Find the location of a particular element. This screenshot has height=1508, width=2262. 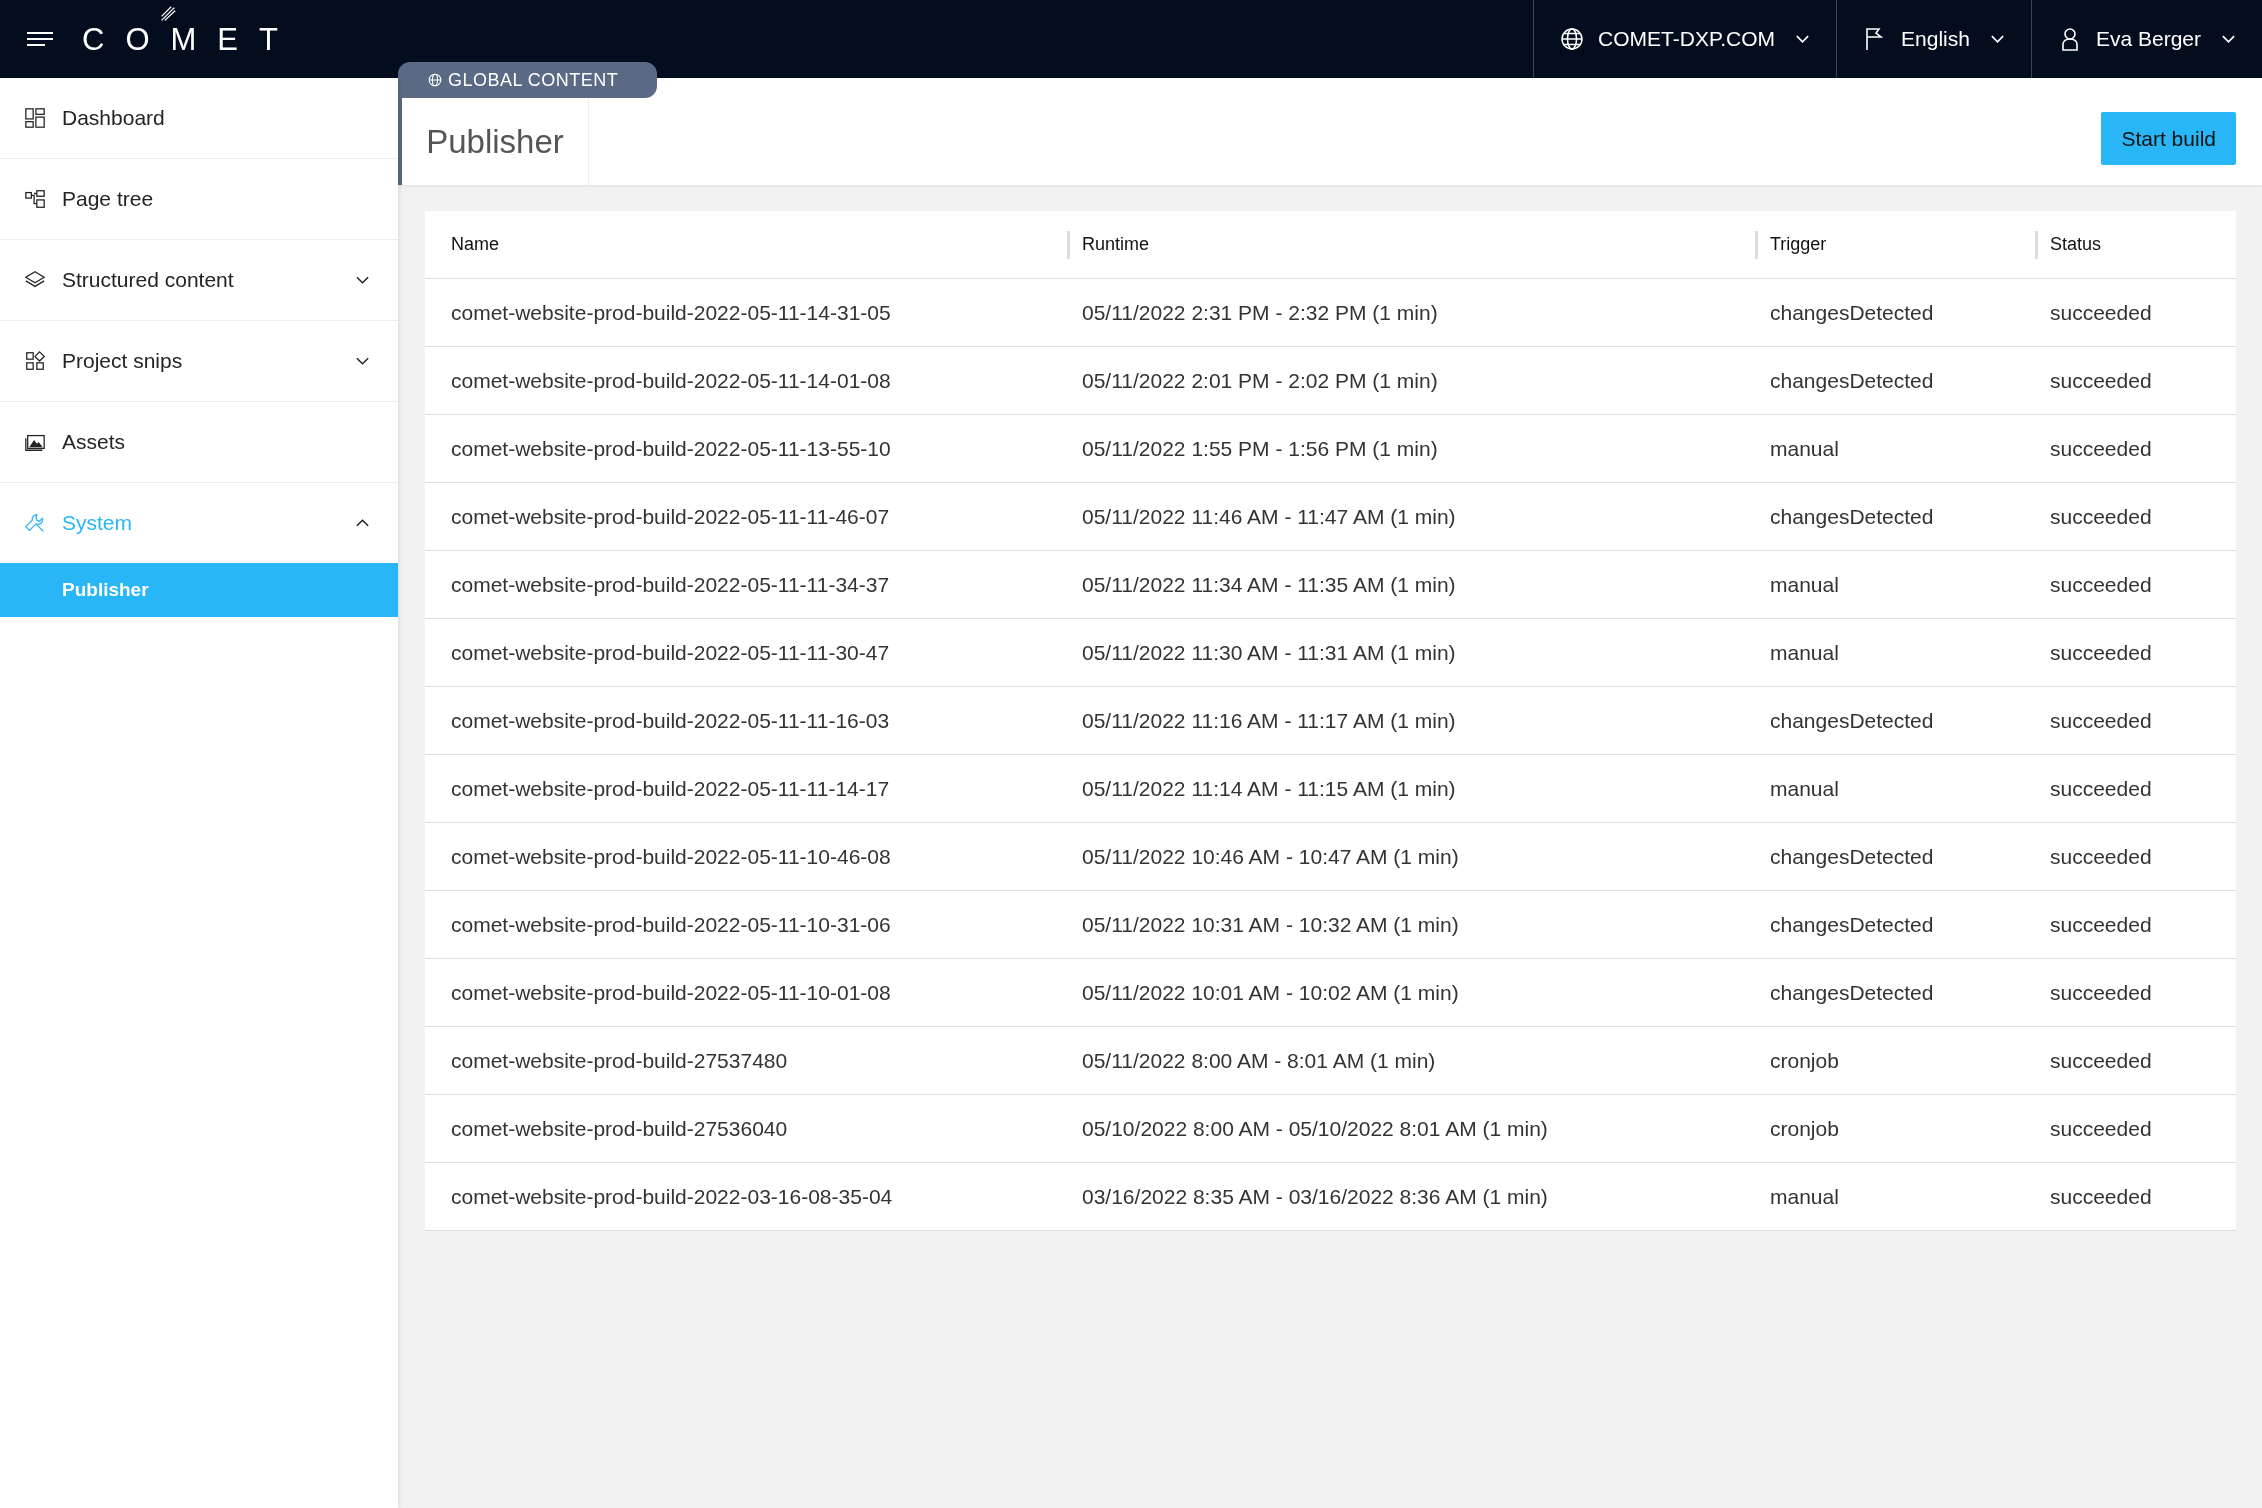

sidebar-item: Structured content is located at coordinates (199, 280).